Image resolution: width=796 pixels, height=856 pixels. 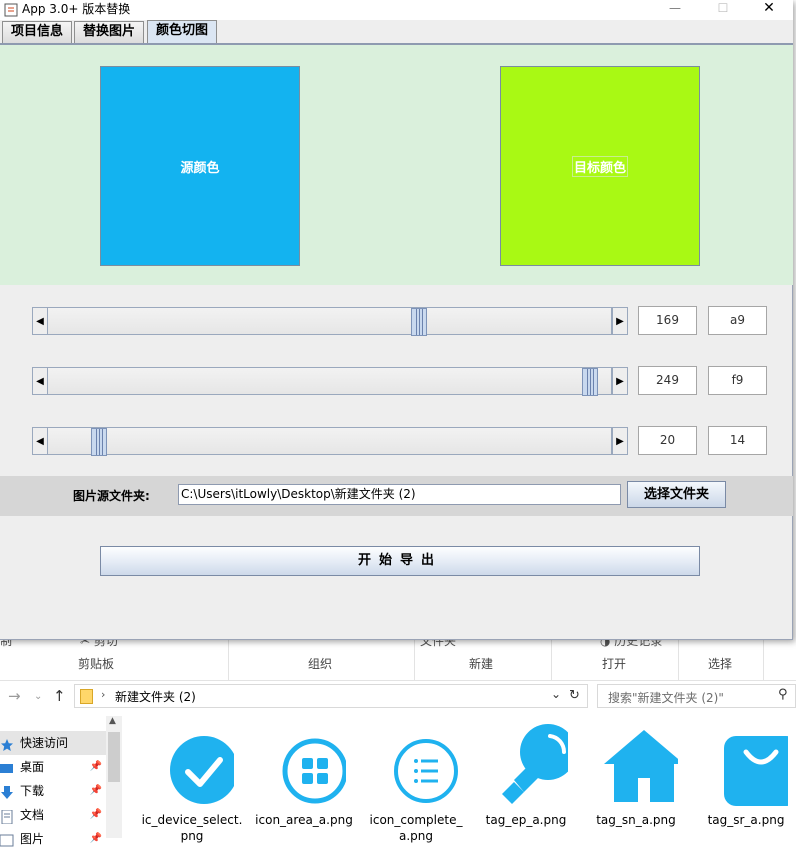 I want to click on list-icon, so click(x=426, y=771).